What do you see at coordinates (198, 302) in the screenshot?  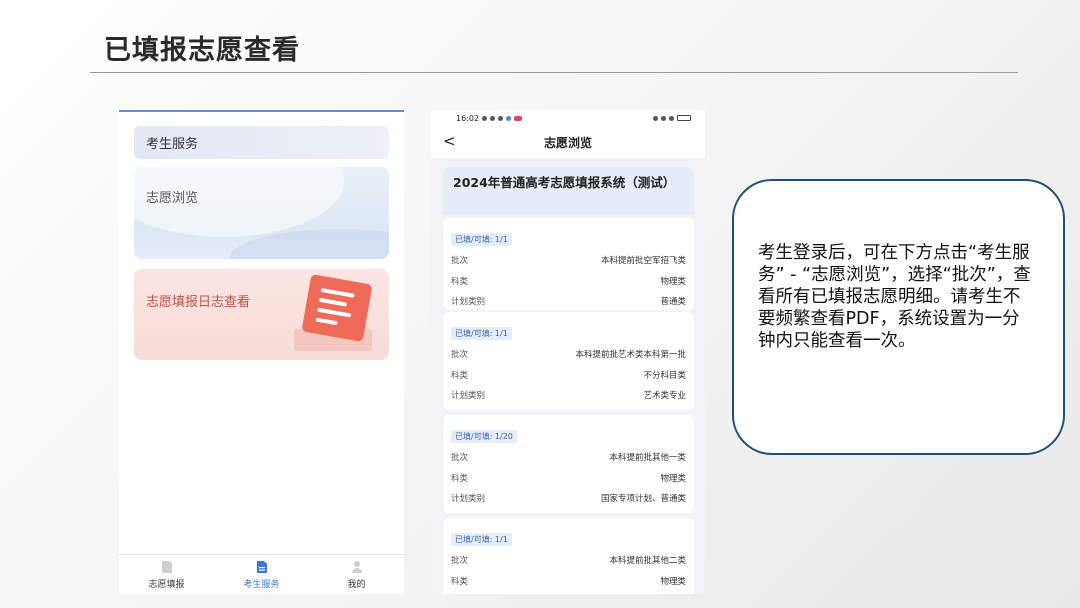 I see `log-card-label: 志愿填报日志查看` at bounding box center [198, 302].